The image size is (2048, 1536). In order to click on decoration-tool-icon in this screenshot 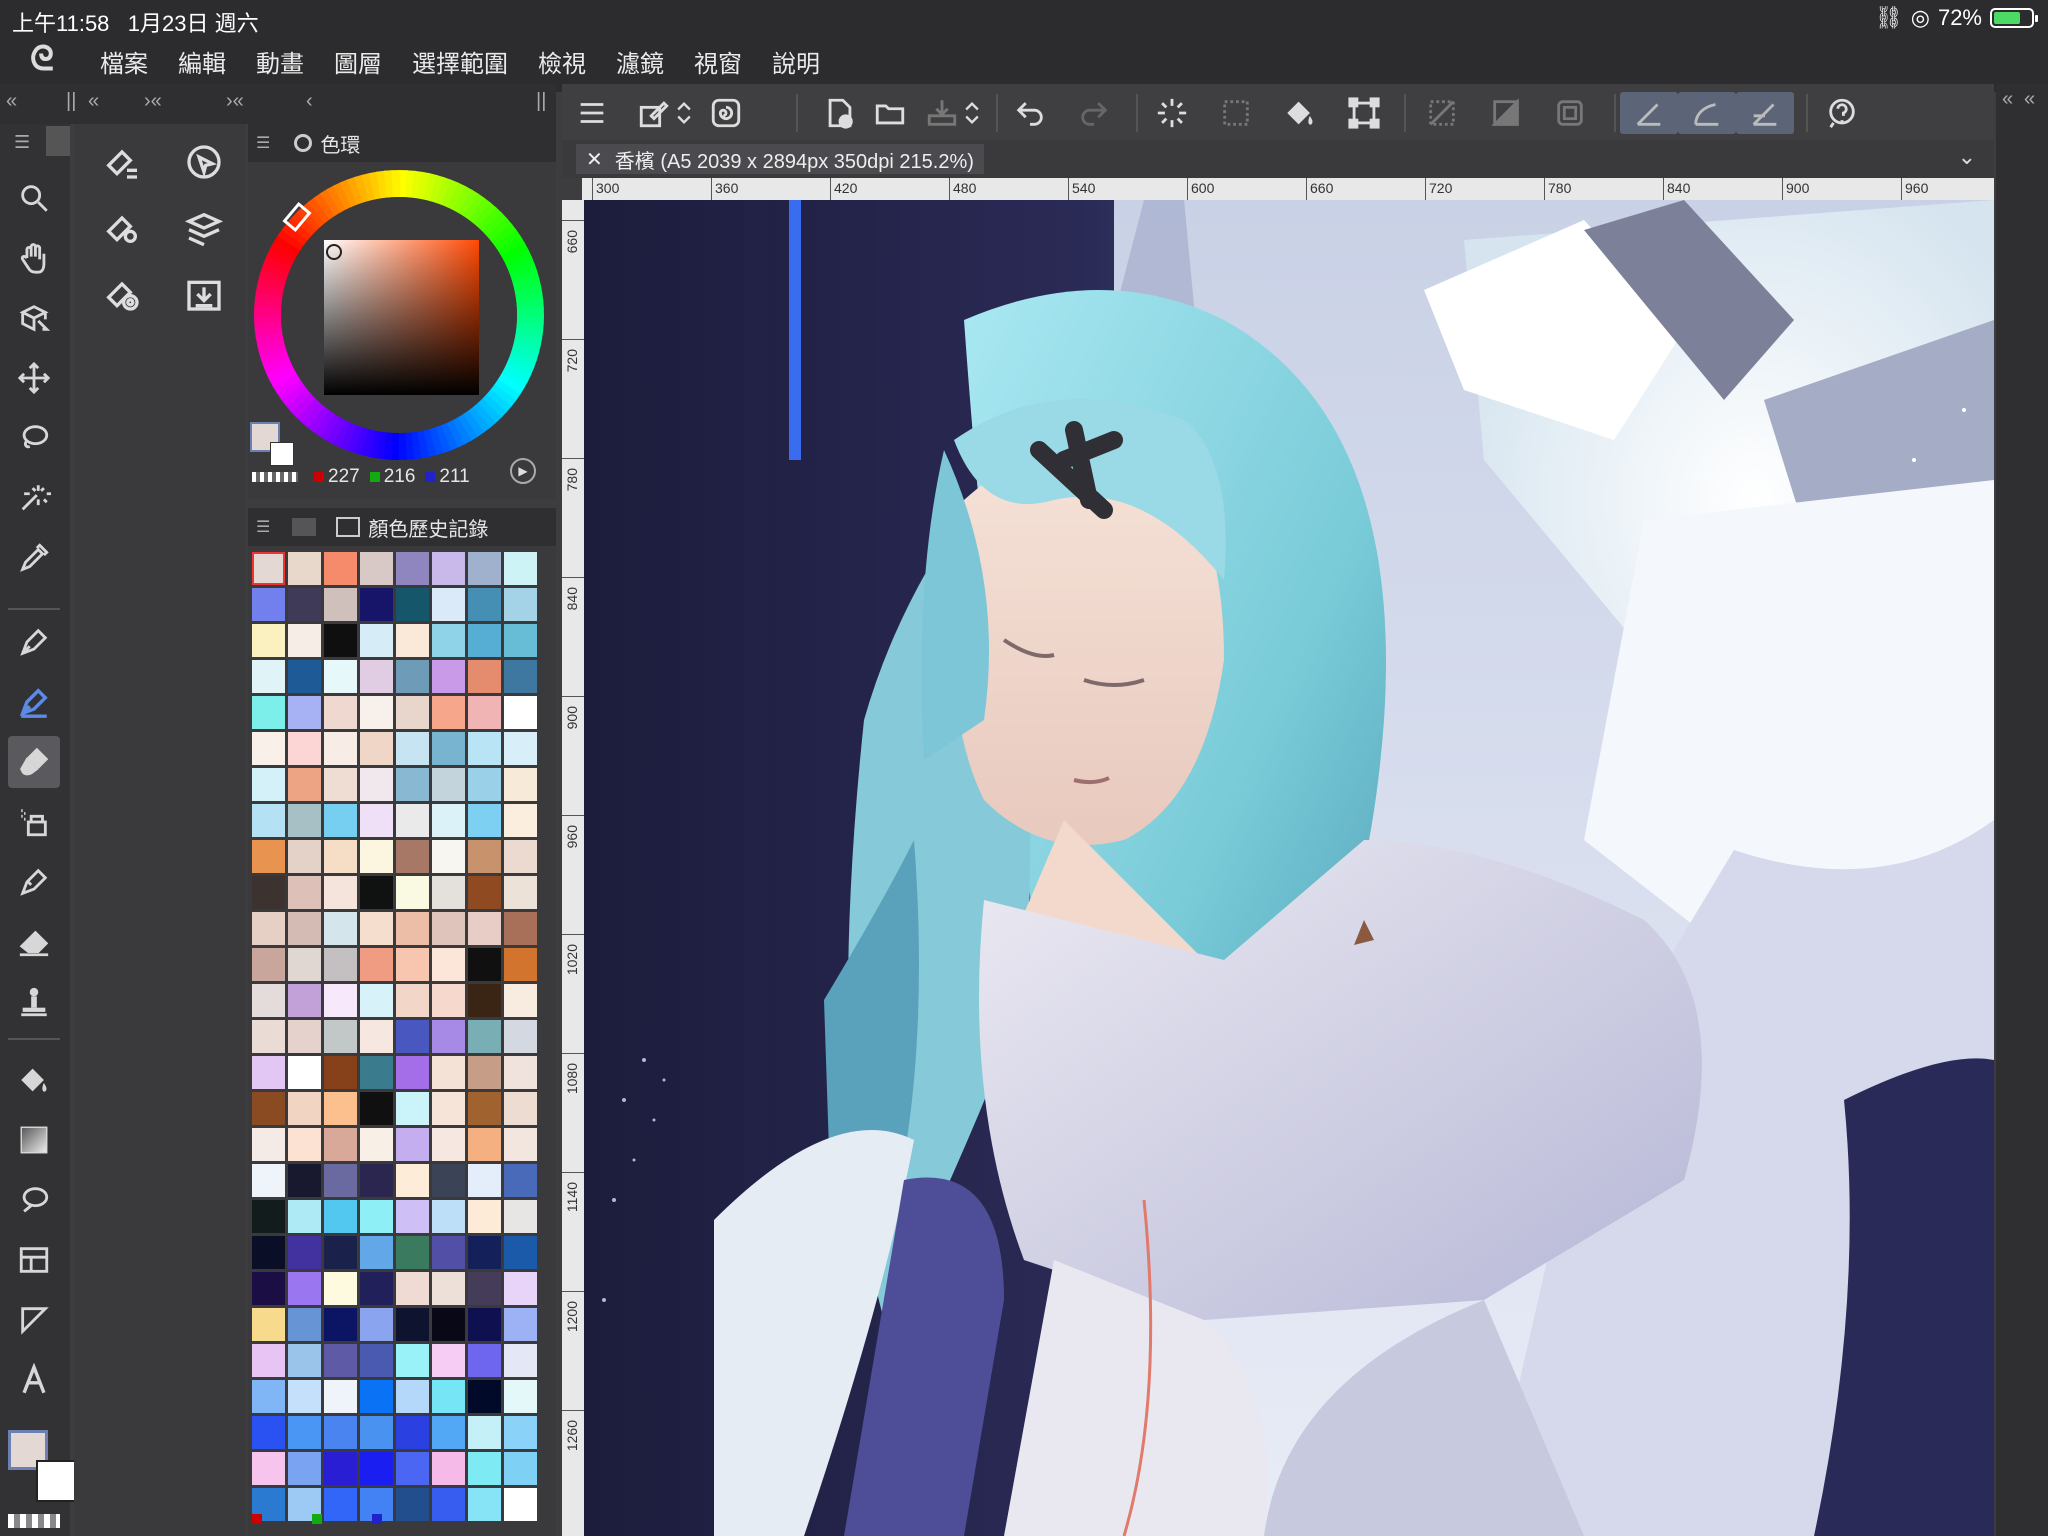, I will do `click(34, 882)`.